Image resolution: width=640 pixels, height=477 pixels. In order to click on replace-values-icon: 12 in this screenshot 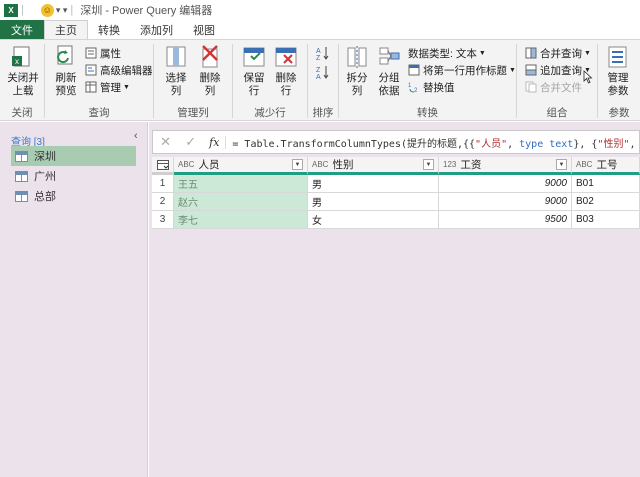, I will do `click(413, 88)`.